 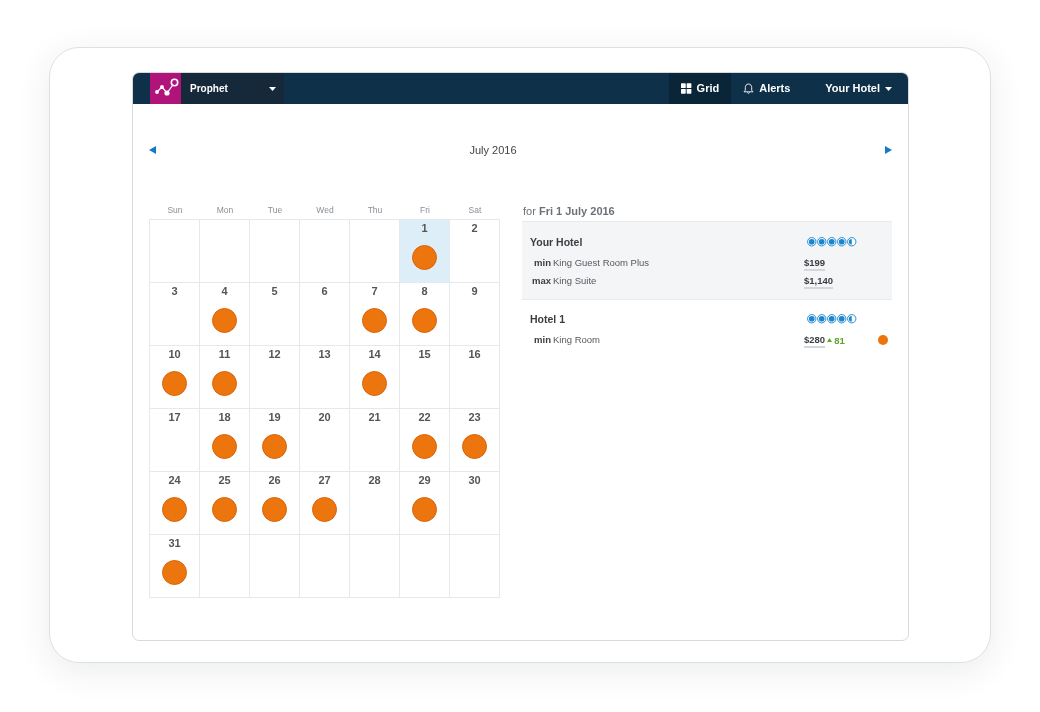 What do you see at coordinates (174, 291) in the screenshot?
I see `day-number: 3` at bounding box center [174, 291].